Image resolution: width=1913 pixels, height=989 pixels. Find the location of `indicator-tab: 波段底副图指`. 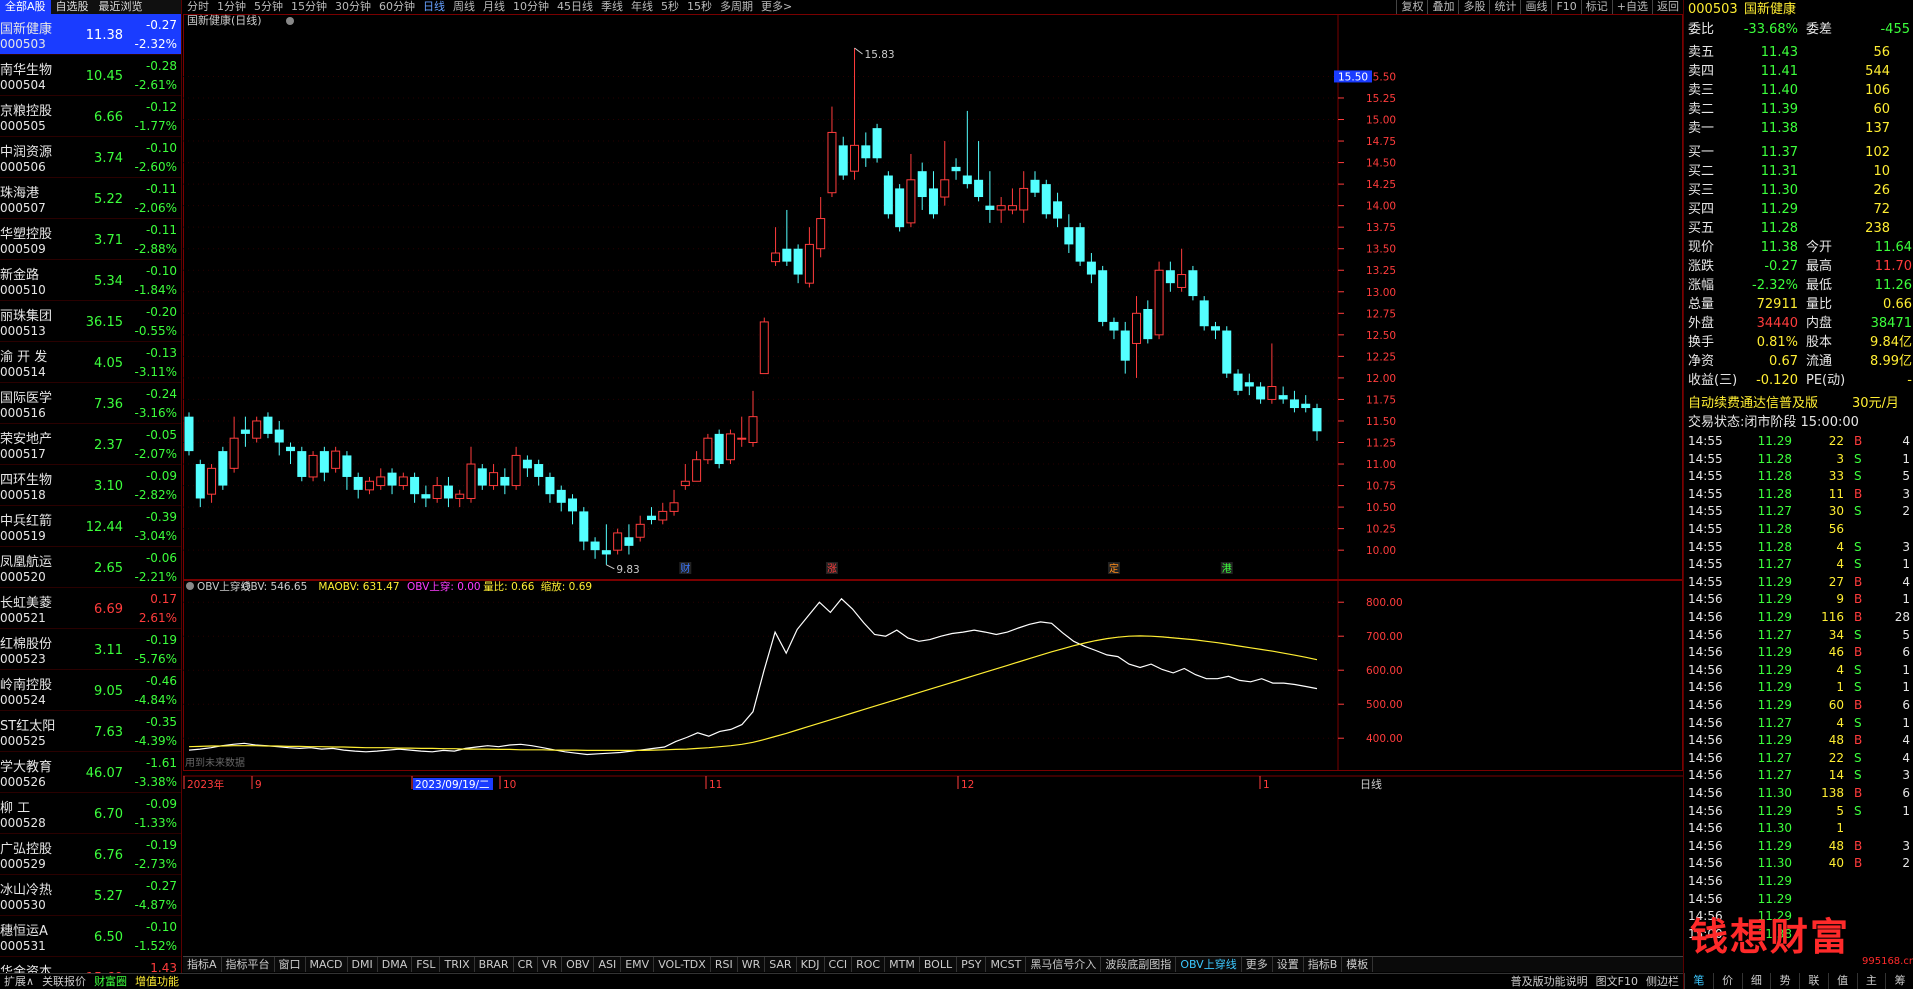

indicator-tab: 波段底副图指 is located at coordinates (1139, 964).